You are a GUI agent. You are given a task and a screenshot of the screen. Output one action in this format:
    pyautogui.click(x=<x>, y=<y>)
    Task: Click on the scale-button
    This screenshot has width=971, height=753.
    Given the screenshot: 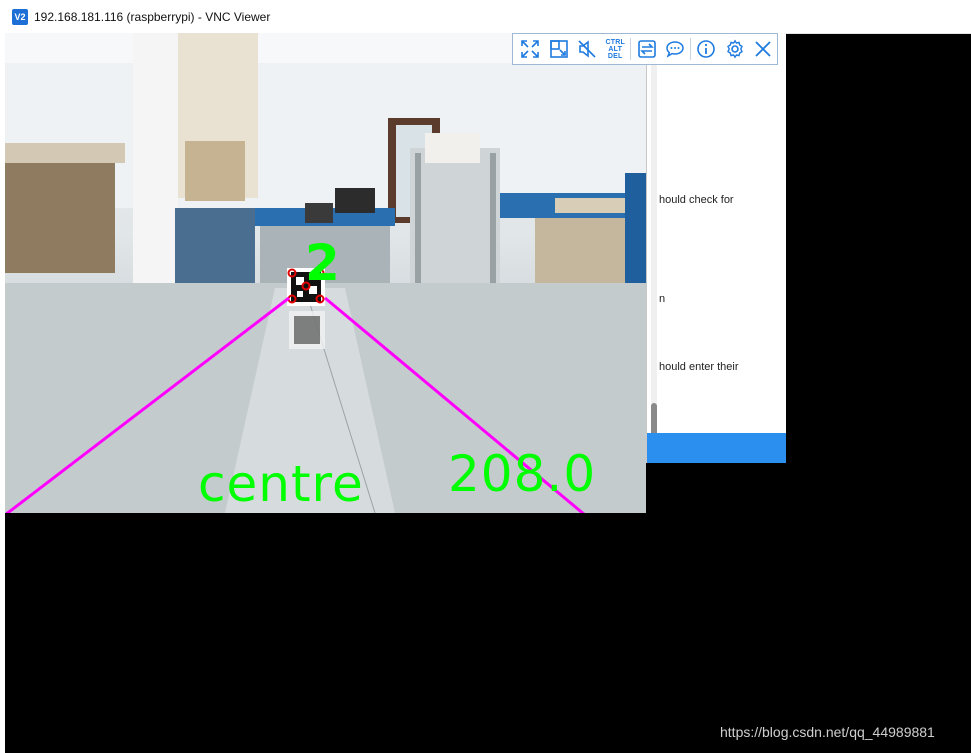 What is the action you would take?
    pyautogui.click(x=558, y=49)
    